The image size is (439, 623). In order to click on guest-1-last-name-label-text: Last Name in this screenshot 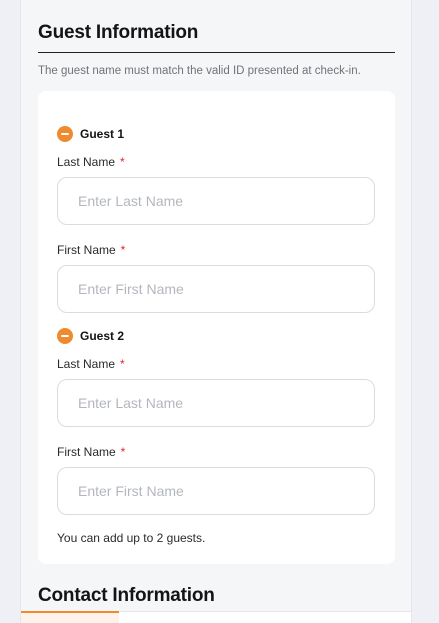, I will do `click(86, 162)`.